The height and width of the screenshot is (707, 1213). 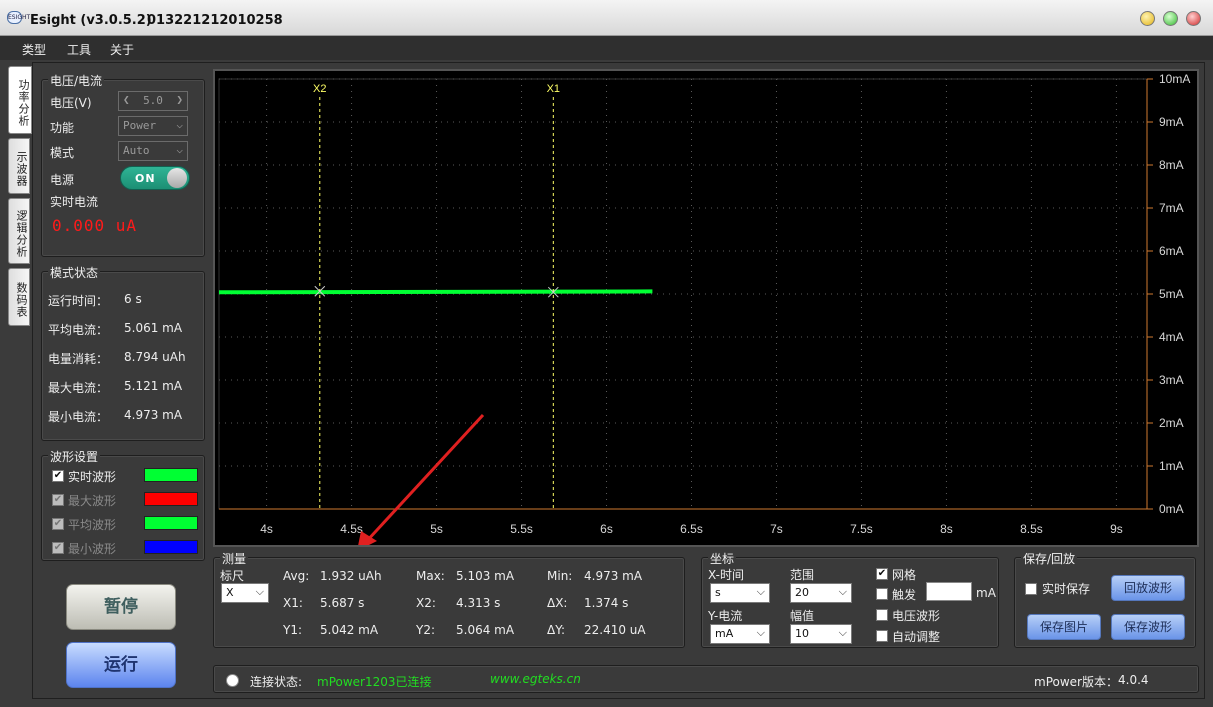 What do you see at coordinates (1193, 18) in the screenshot?
I see `close-button` at bounding box center [1193, 18].